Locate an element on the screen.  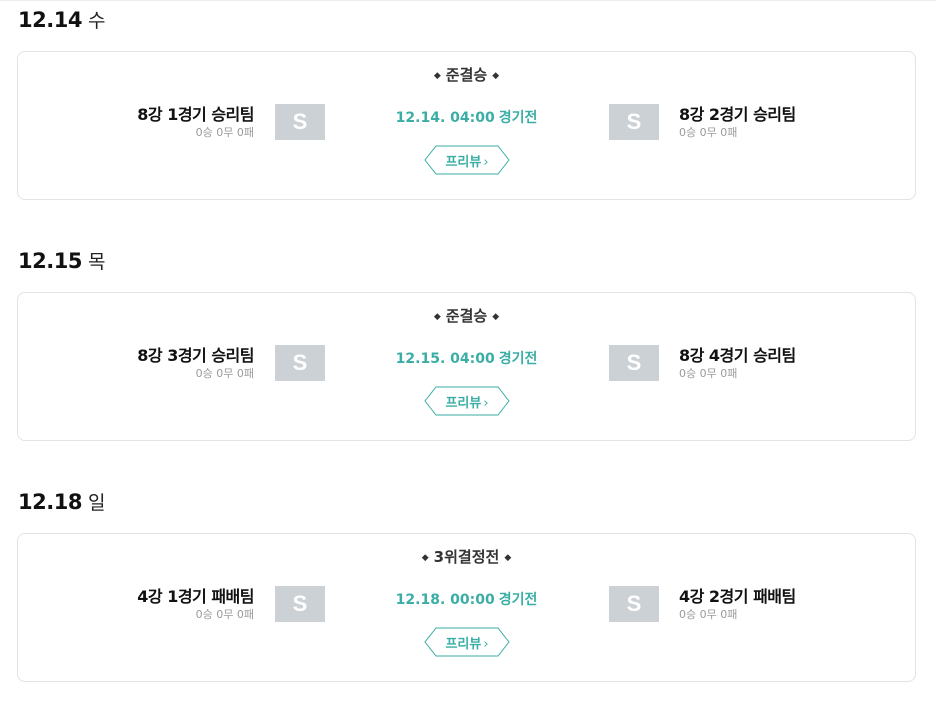
away-team: 4강 2경기 패배팀 0승 0무 0패 is located at coordinates (737, 604).